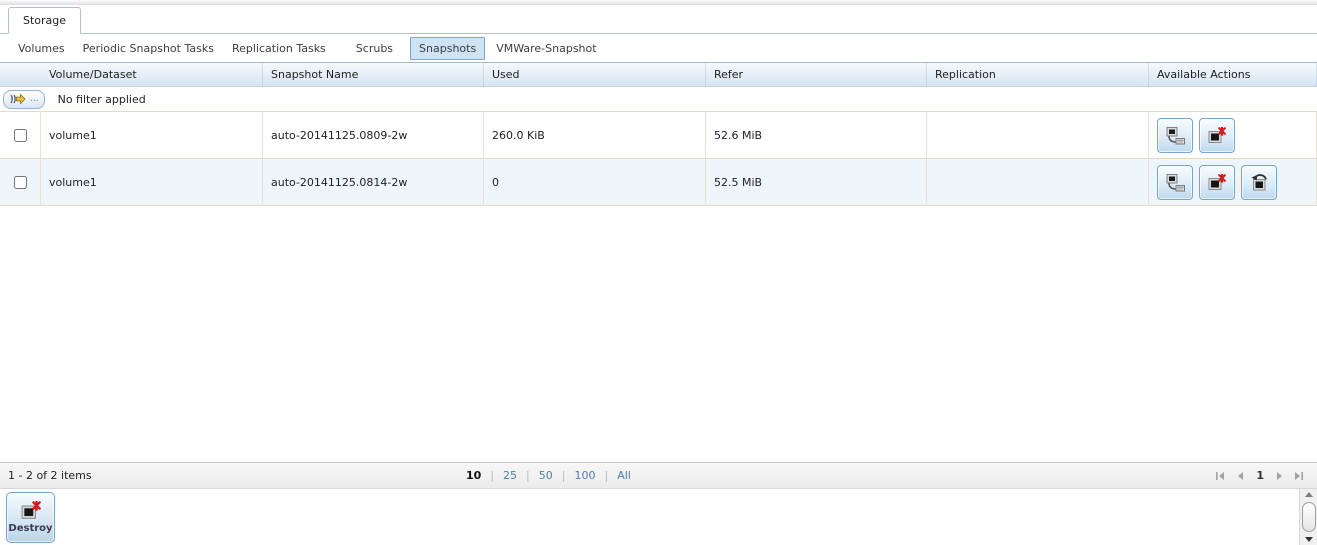  Describe the element at coordinates (658, 516) in the screenshot. I see `form-actions-panel: Destroy` at that location.